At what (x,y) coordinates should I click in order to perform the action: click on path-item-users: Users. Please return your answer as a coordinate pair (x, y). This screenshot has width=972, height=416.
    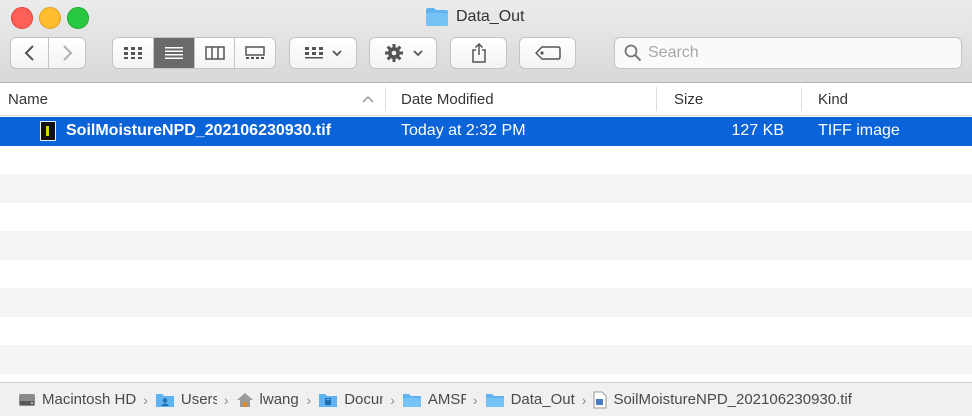
    Looking at the image, I should click on (186, 399).